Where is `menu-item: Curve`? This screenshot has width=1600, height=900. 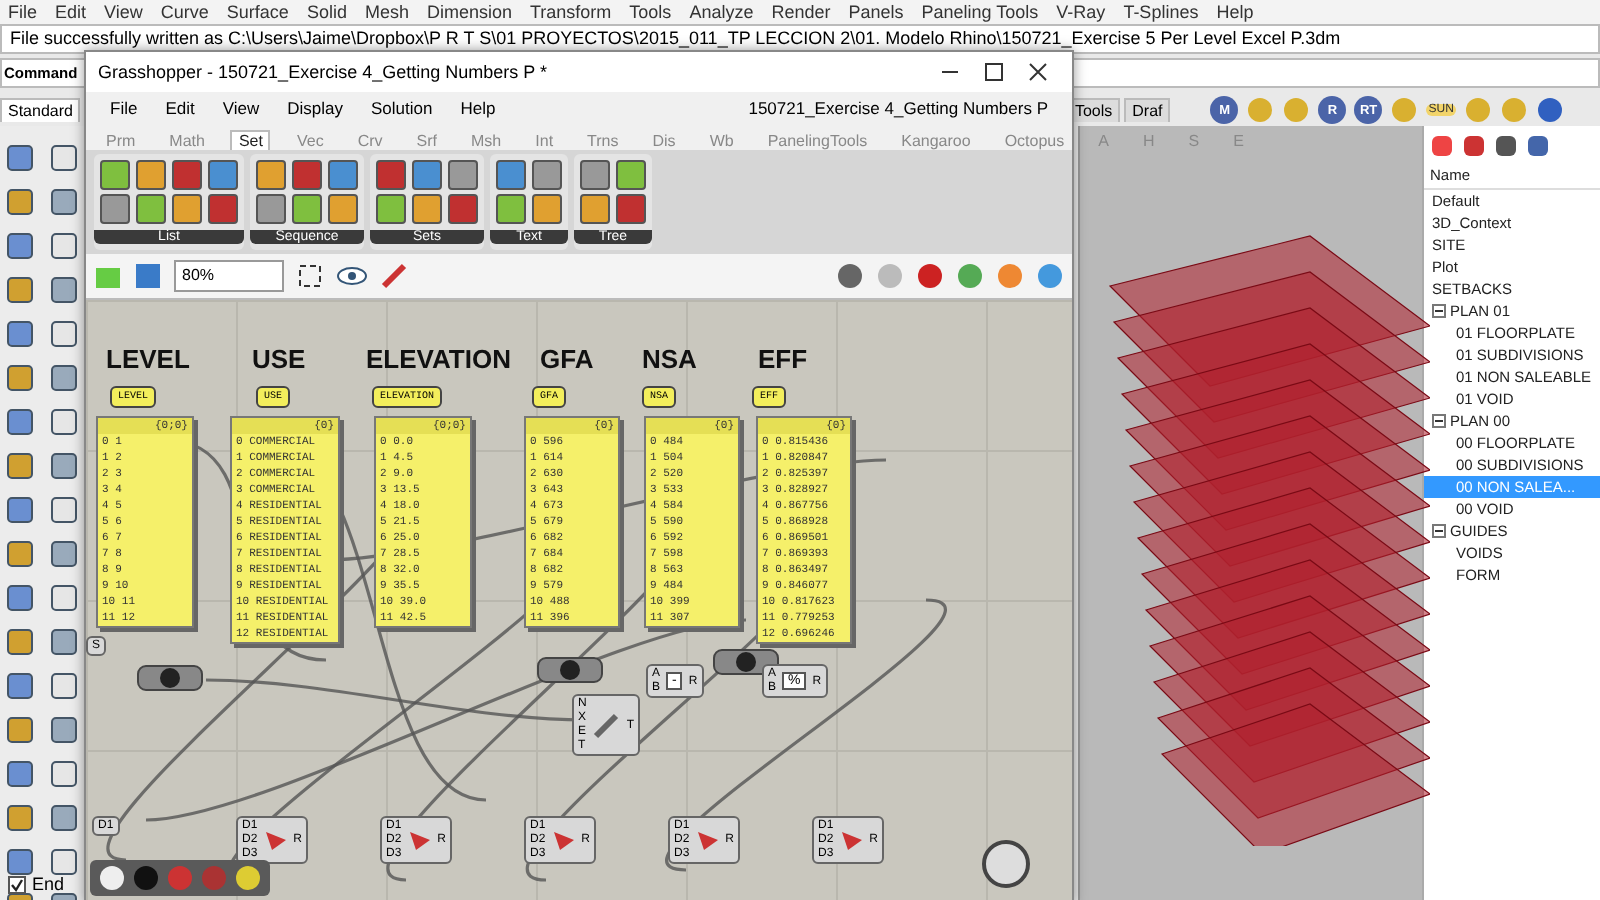 menu-item: Curve is located at coordinates (184, 12).